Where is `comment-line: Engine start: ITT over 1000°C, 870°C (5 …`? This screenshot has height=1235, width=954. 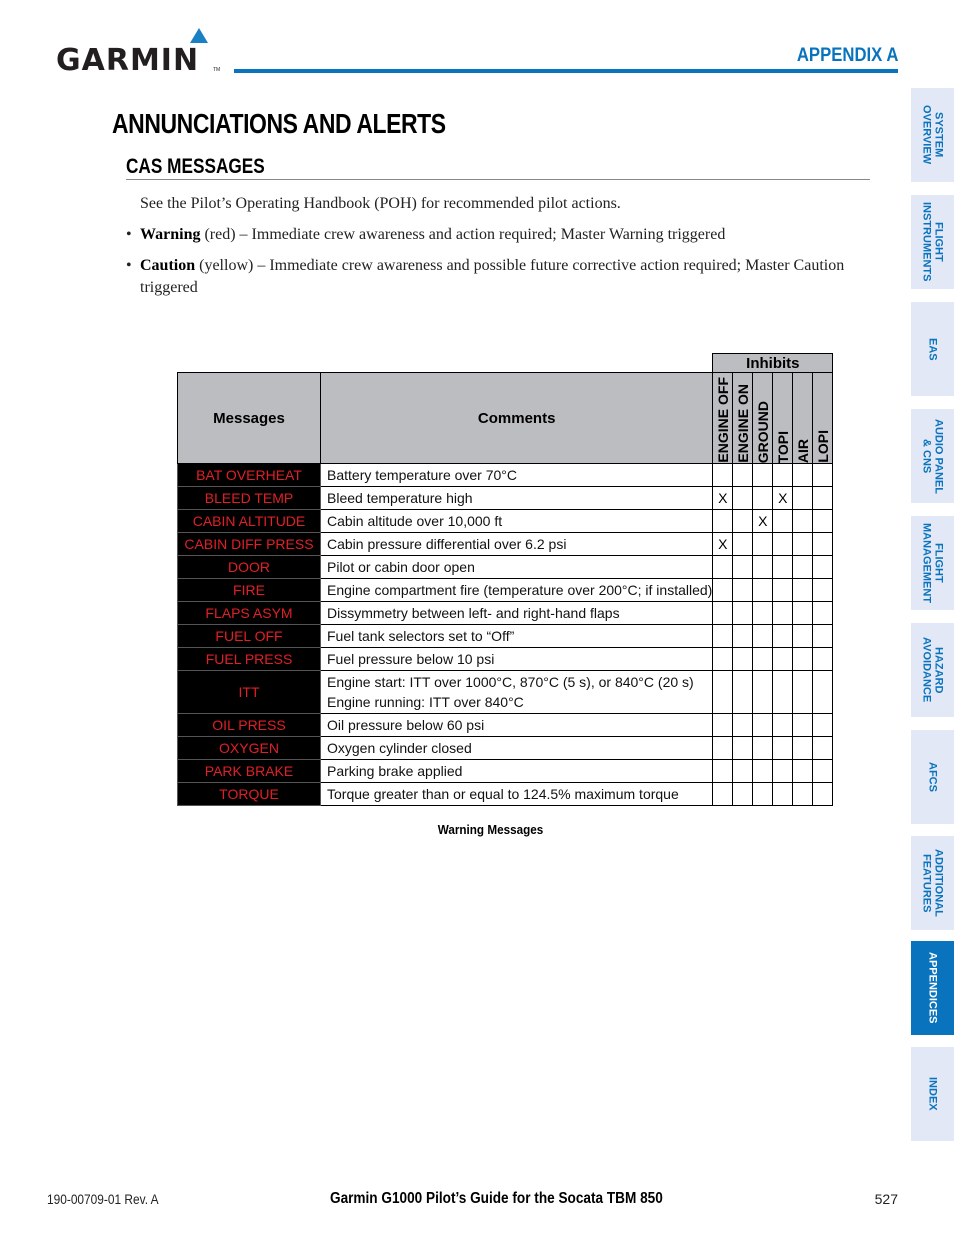 comment-line: Engine start: ITT over 1000°C, 870°C (5 … is located at coordinates (510, 682).